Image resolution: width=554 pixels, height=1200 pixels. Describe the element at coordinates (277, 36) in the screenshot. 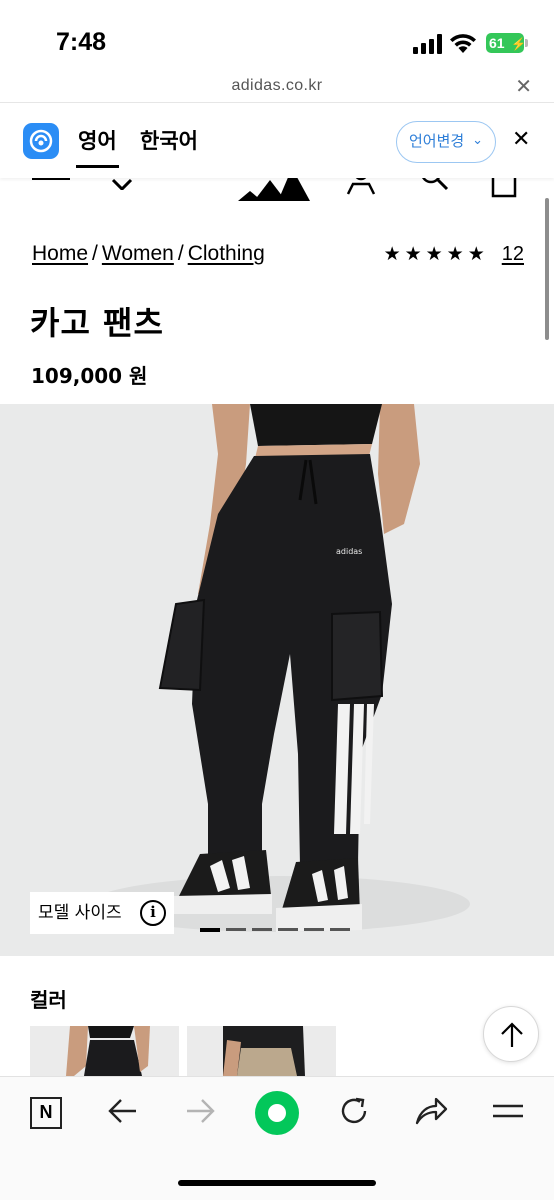

I see `status-bar: 7:48 61 ⚡` at that location.